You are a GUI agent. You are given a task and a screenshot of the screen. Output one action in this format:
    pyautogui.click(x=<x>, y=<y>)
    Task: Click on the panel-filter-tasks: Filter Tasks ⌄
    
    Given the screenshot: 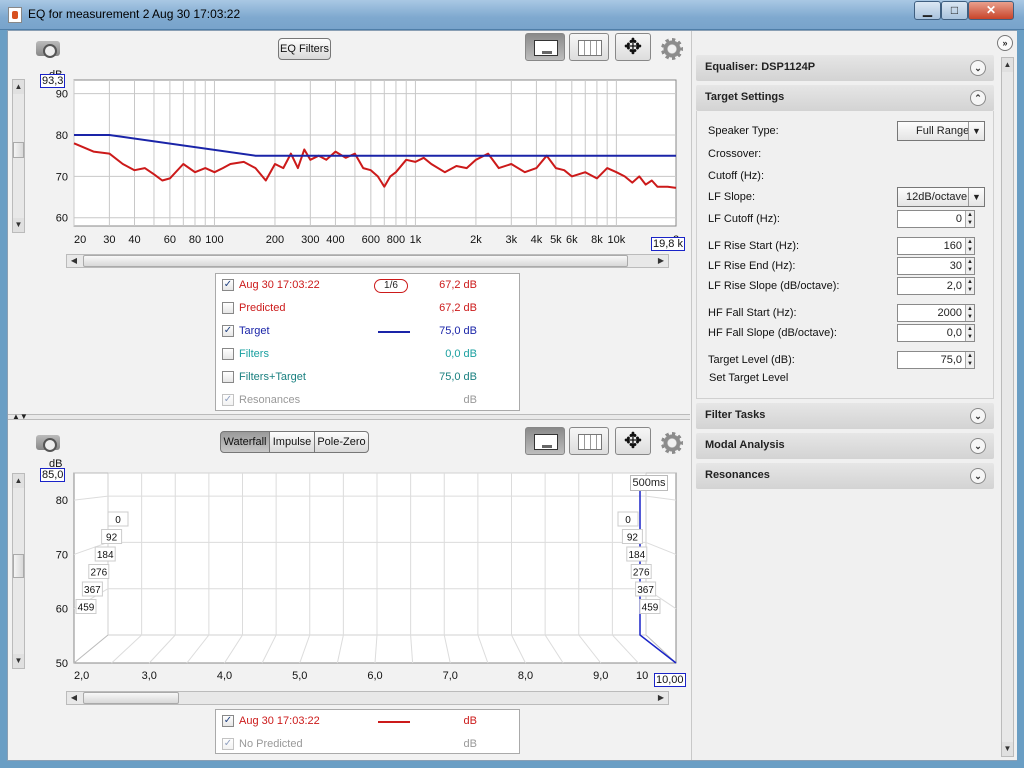 What is the action you would take?
    pyautogui.click(x=845, y=416)
    